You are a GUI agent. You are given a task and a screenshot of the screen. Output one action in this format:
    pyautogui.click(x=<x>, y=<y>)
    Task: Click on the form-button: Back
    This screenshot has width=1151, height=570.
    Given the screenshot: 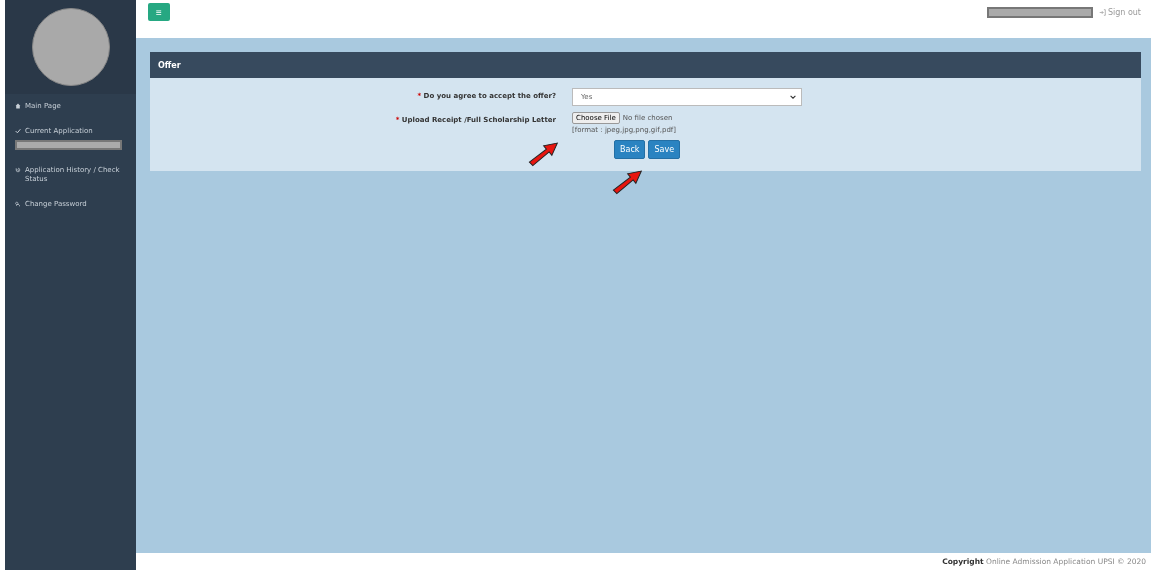 What is the action you would take?
    pyautogui.click(x=630, y=149)
    